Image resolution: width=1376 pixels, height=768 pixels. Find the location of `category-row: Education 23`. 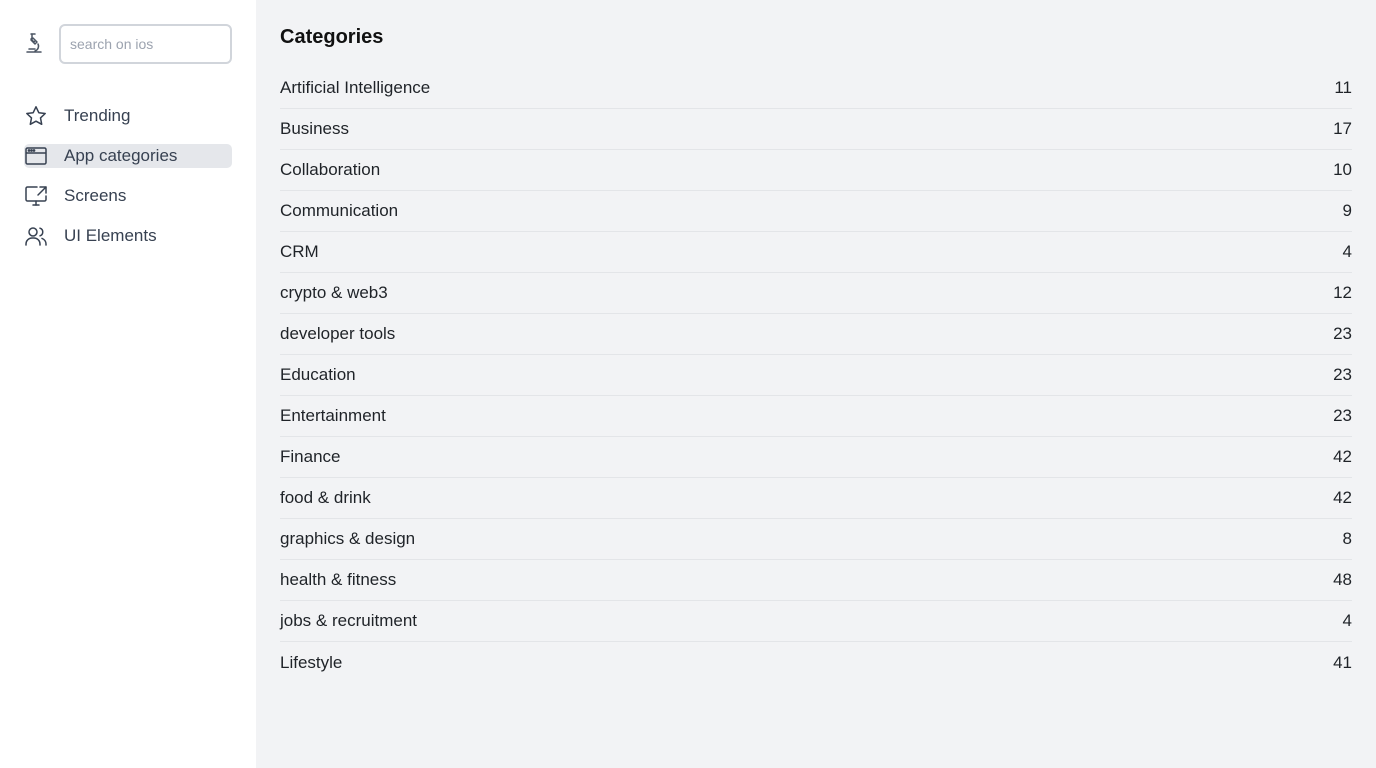

category-row: Education 23 is located at coordinates (816, 375).